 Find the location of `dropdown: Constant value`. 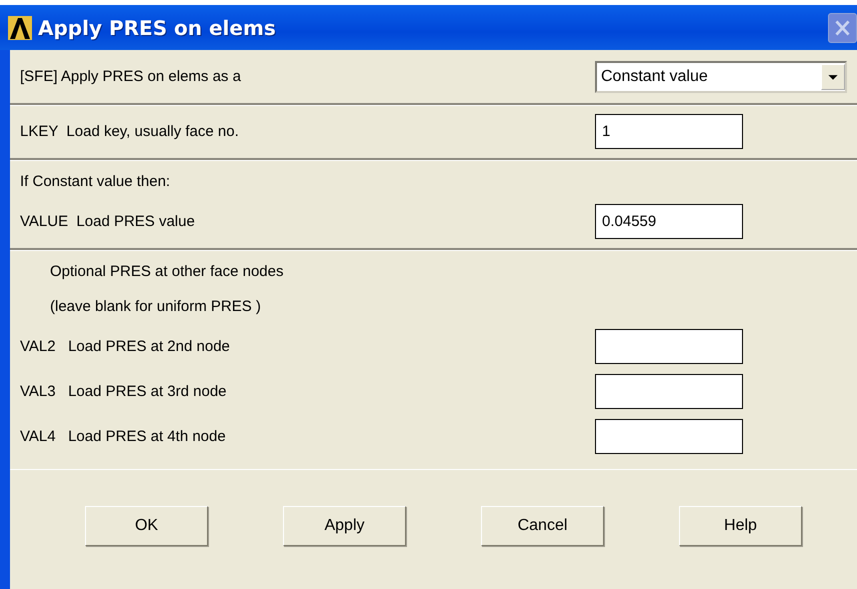

dropdown: Constant value is located at coordinates (721, 76).